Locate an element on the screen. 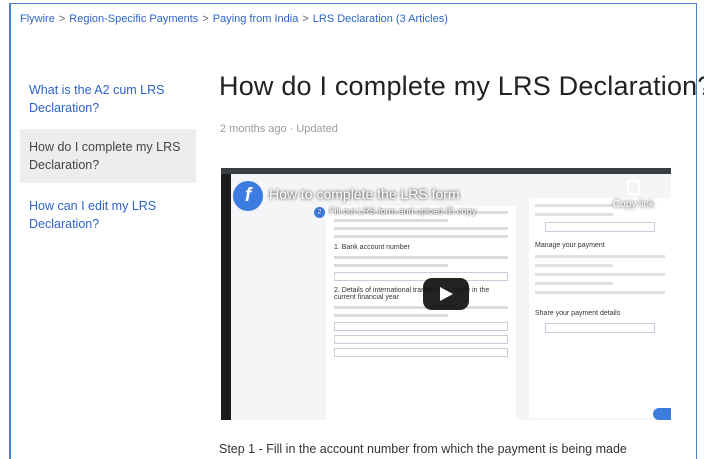  copy-link-label: Copy link is located at coordinates (633, 204).